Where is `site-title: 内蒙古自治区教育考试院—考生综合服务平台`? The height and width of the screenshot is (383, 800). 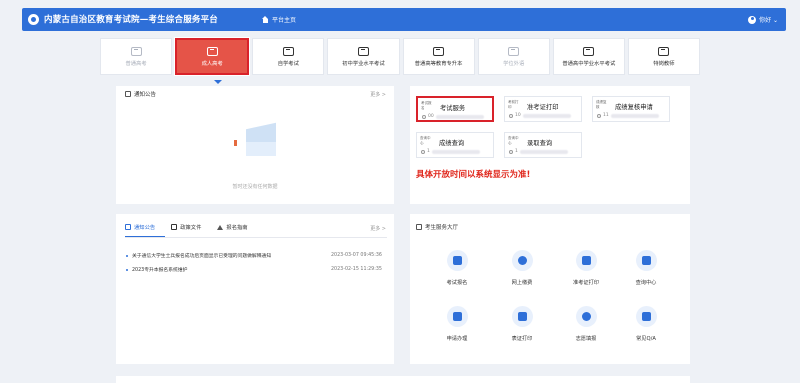
site-title: 内蒙古自治区教育考试院—考生综合服务平台 is located at coordinates (131, 20).